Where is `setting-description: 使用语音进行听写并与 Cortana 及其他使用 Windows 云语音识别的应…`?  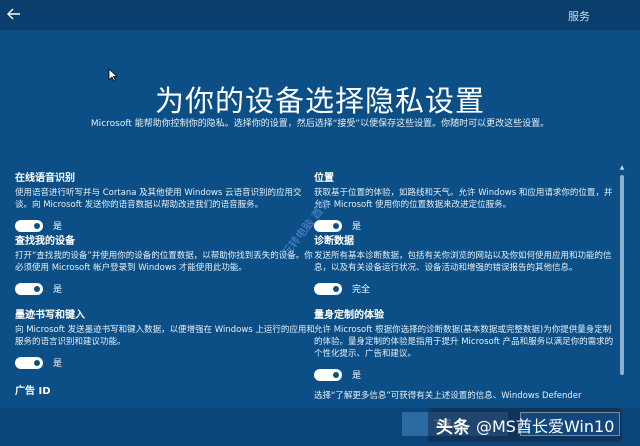 setting-description: 使用语音进行听写并与 Cortana 及其他使用 Windows 云语音识别的应… is located at coordinates (158, 199).